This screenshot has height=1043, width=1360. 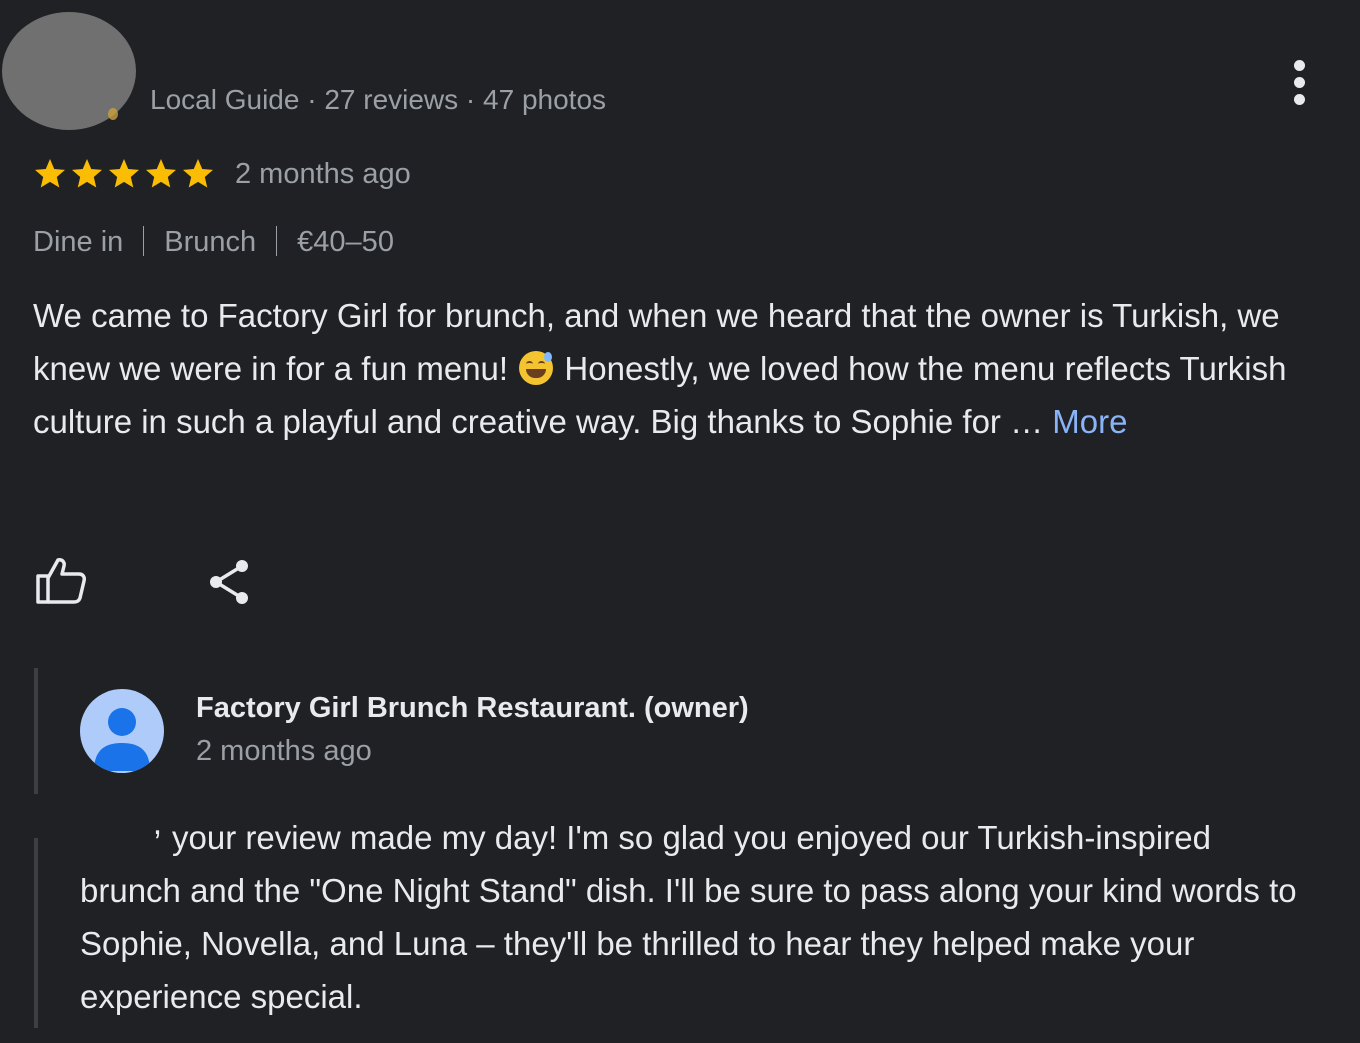 I want to click on redacted-reviewer-name: ,, so click(x=157, y=822).